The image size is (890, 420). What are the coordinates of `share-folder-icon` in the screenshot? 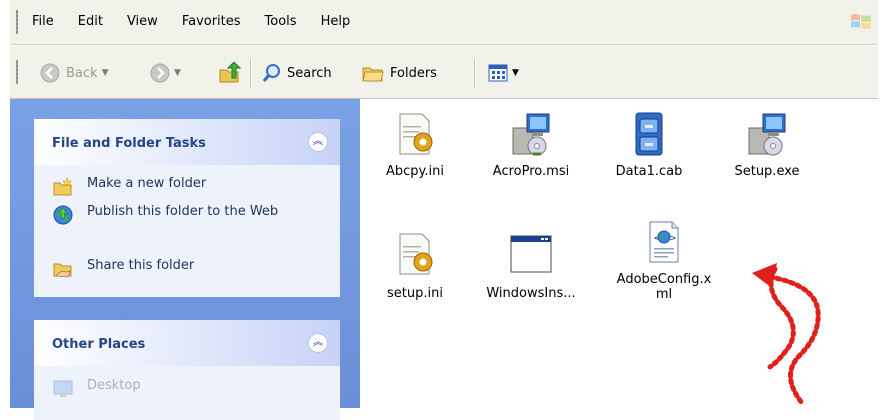 It's located at (62, 270).